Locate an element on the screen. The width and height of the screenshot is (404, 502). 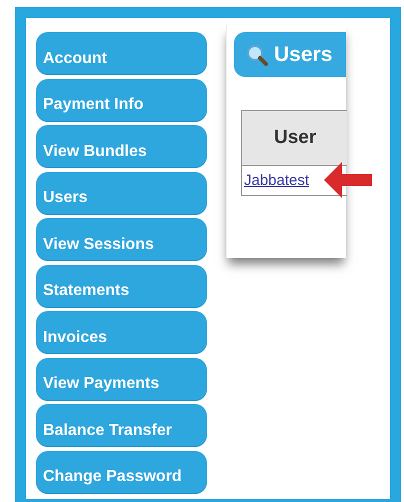
menu-button: Statements is located at coordinates (121, 286).